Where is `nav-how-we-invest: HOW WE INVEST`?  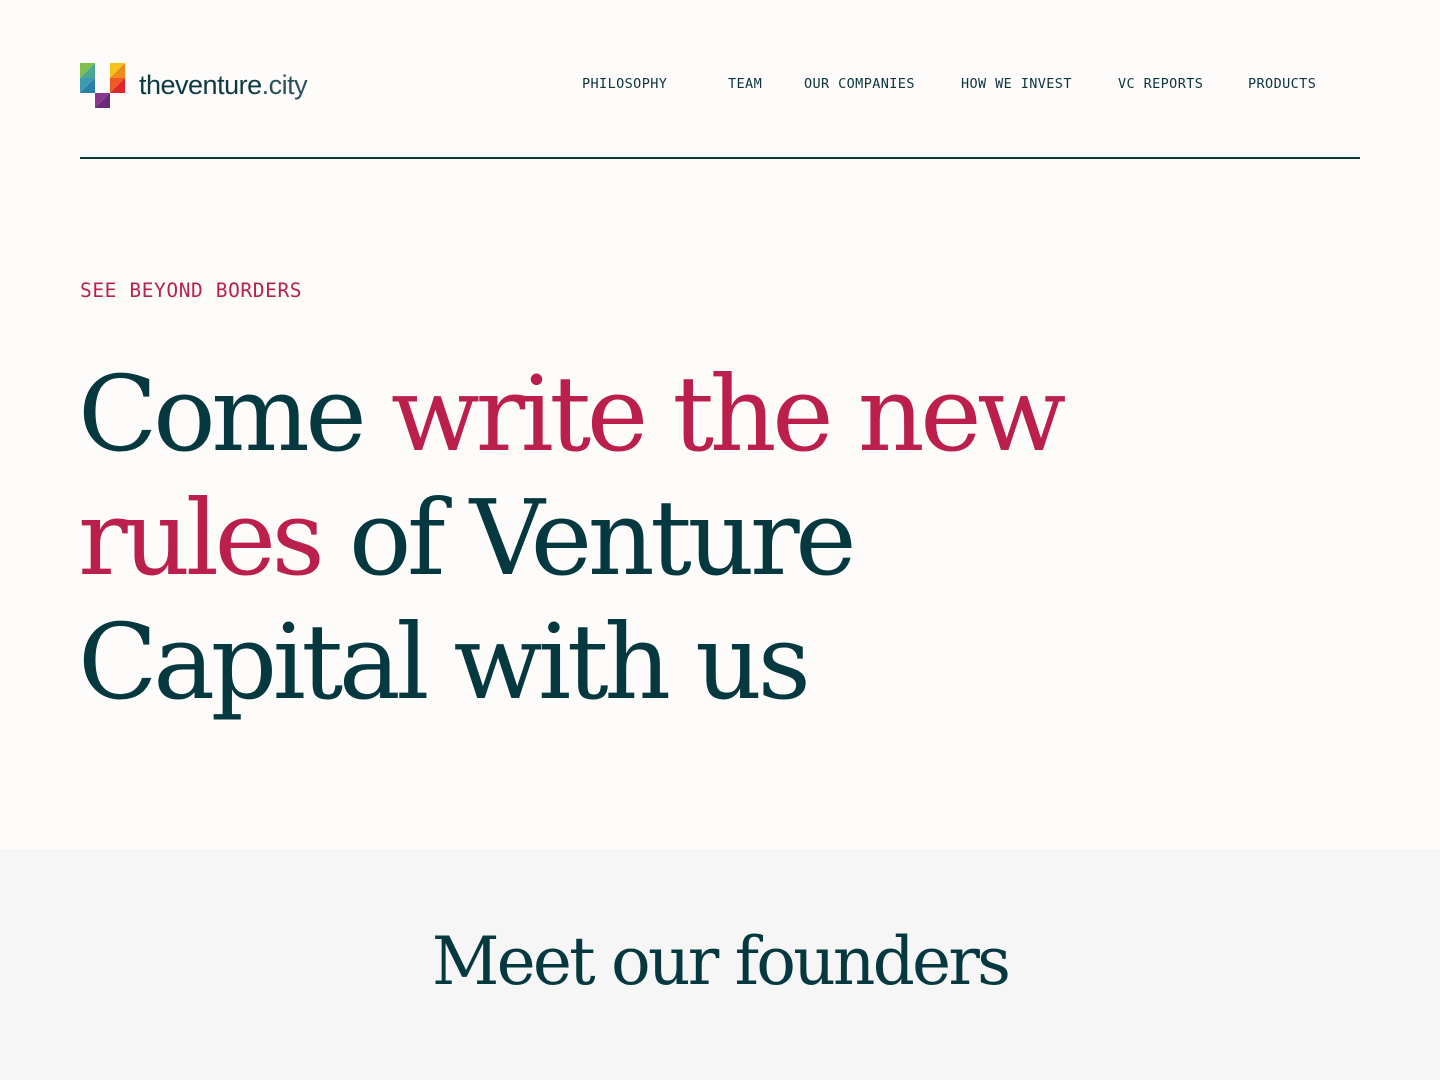
nav-how-we-invest: HOW WE INVEST is located at coordinates (1016, 84).